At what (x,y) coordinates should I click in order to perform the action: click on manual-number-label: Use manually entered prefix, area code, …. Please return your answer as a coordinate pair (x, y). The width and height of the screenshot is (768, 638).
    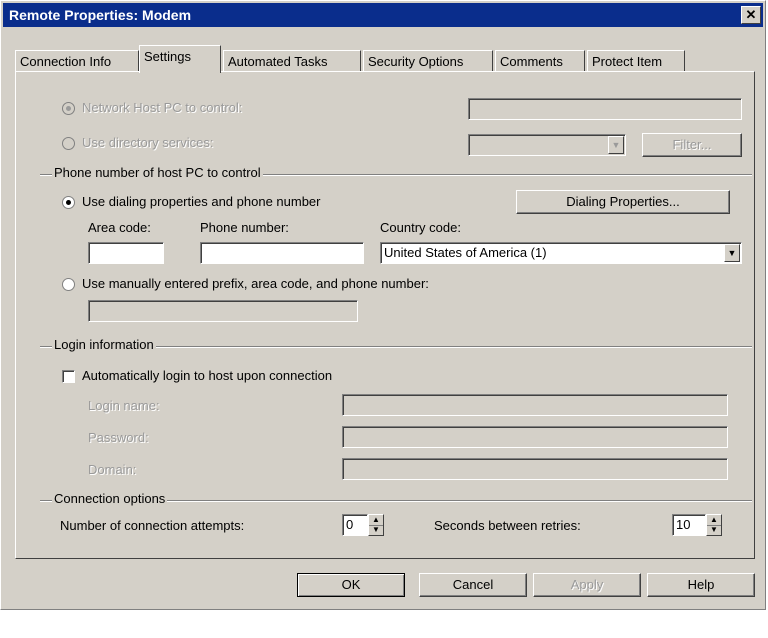
    Looking at the image, I should click on (255, 283).